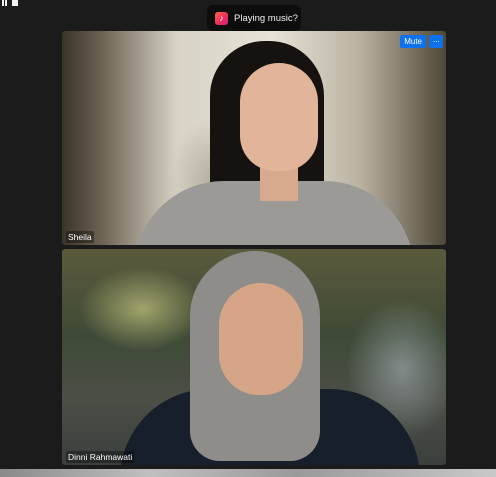  Describe the element at coordinates (15, 3) in the screenshot. I see `stop-icon` at that location.